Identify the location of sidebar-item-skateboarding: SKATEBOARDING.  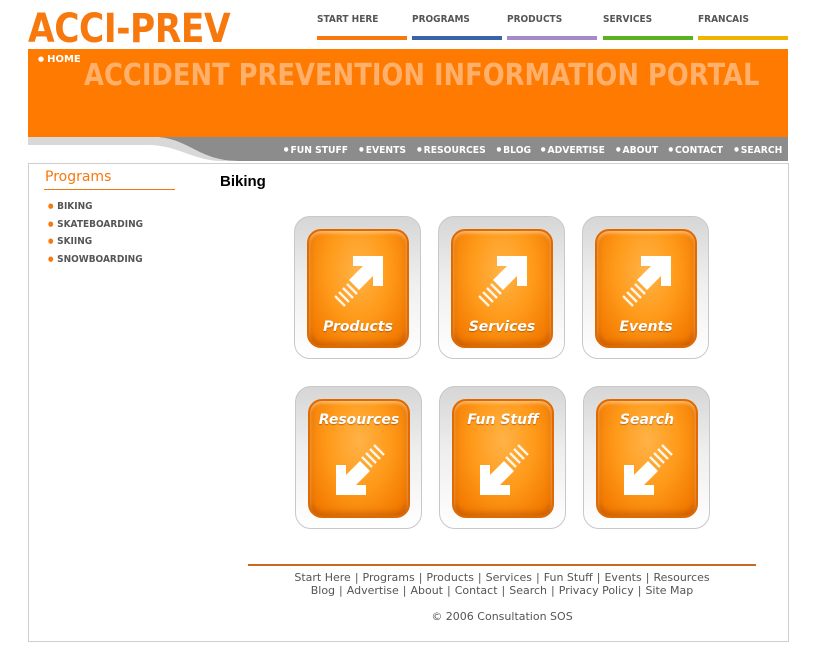
(95, 226).